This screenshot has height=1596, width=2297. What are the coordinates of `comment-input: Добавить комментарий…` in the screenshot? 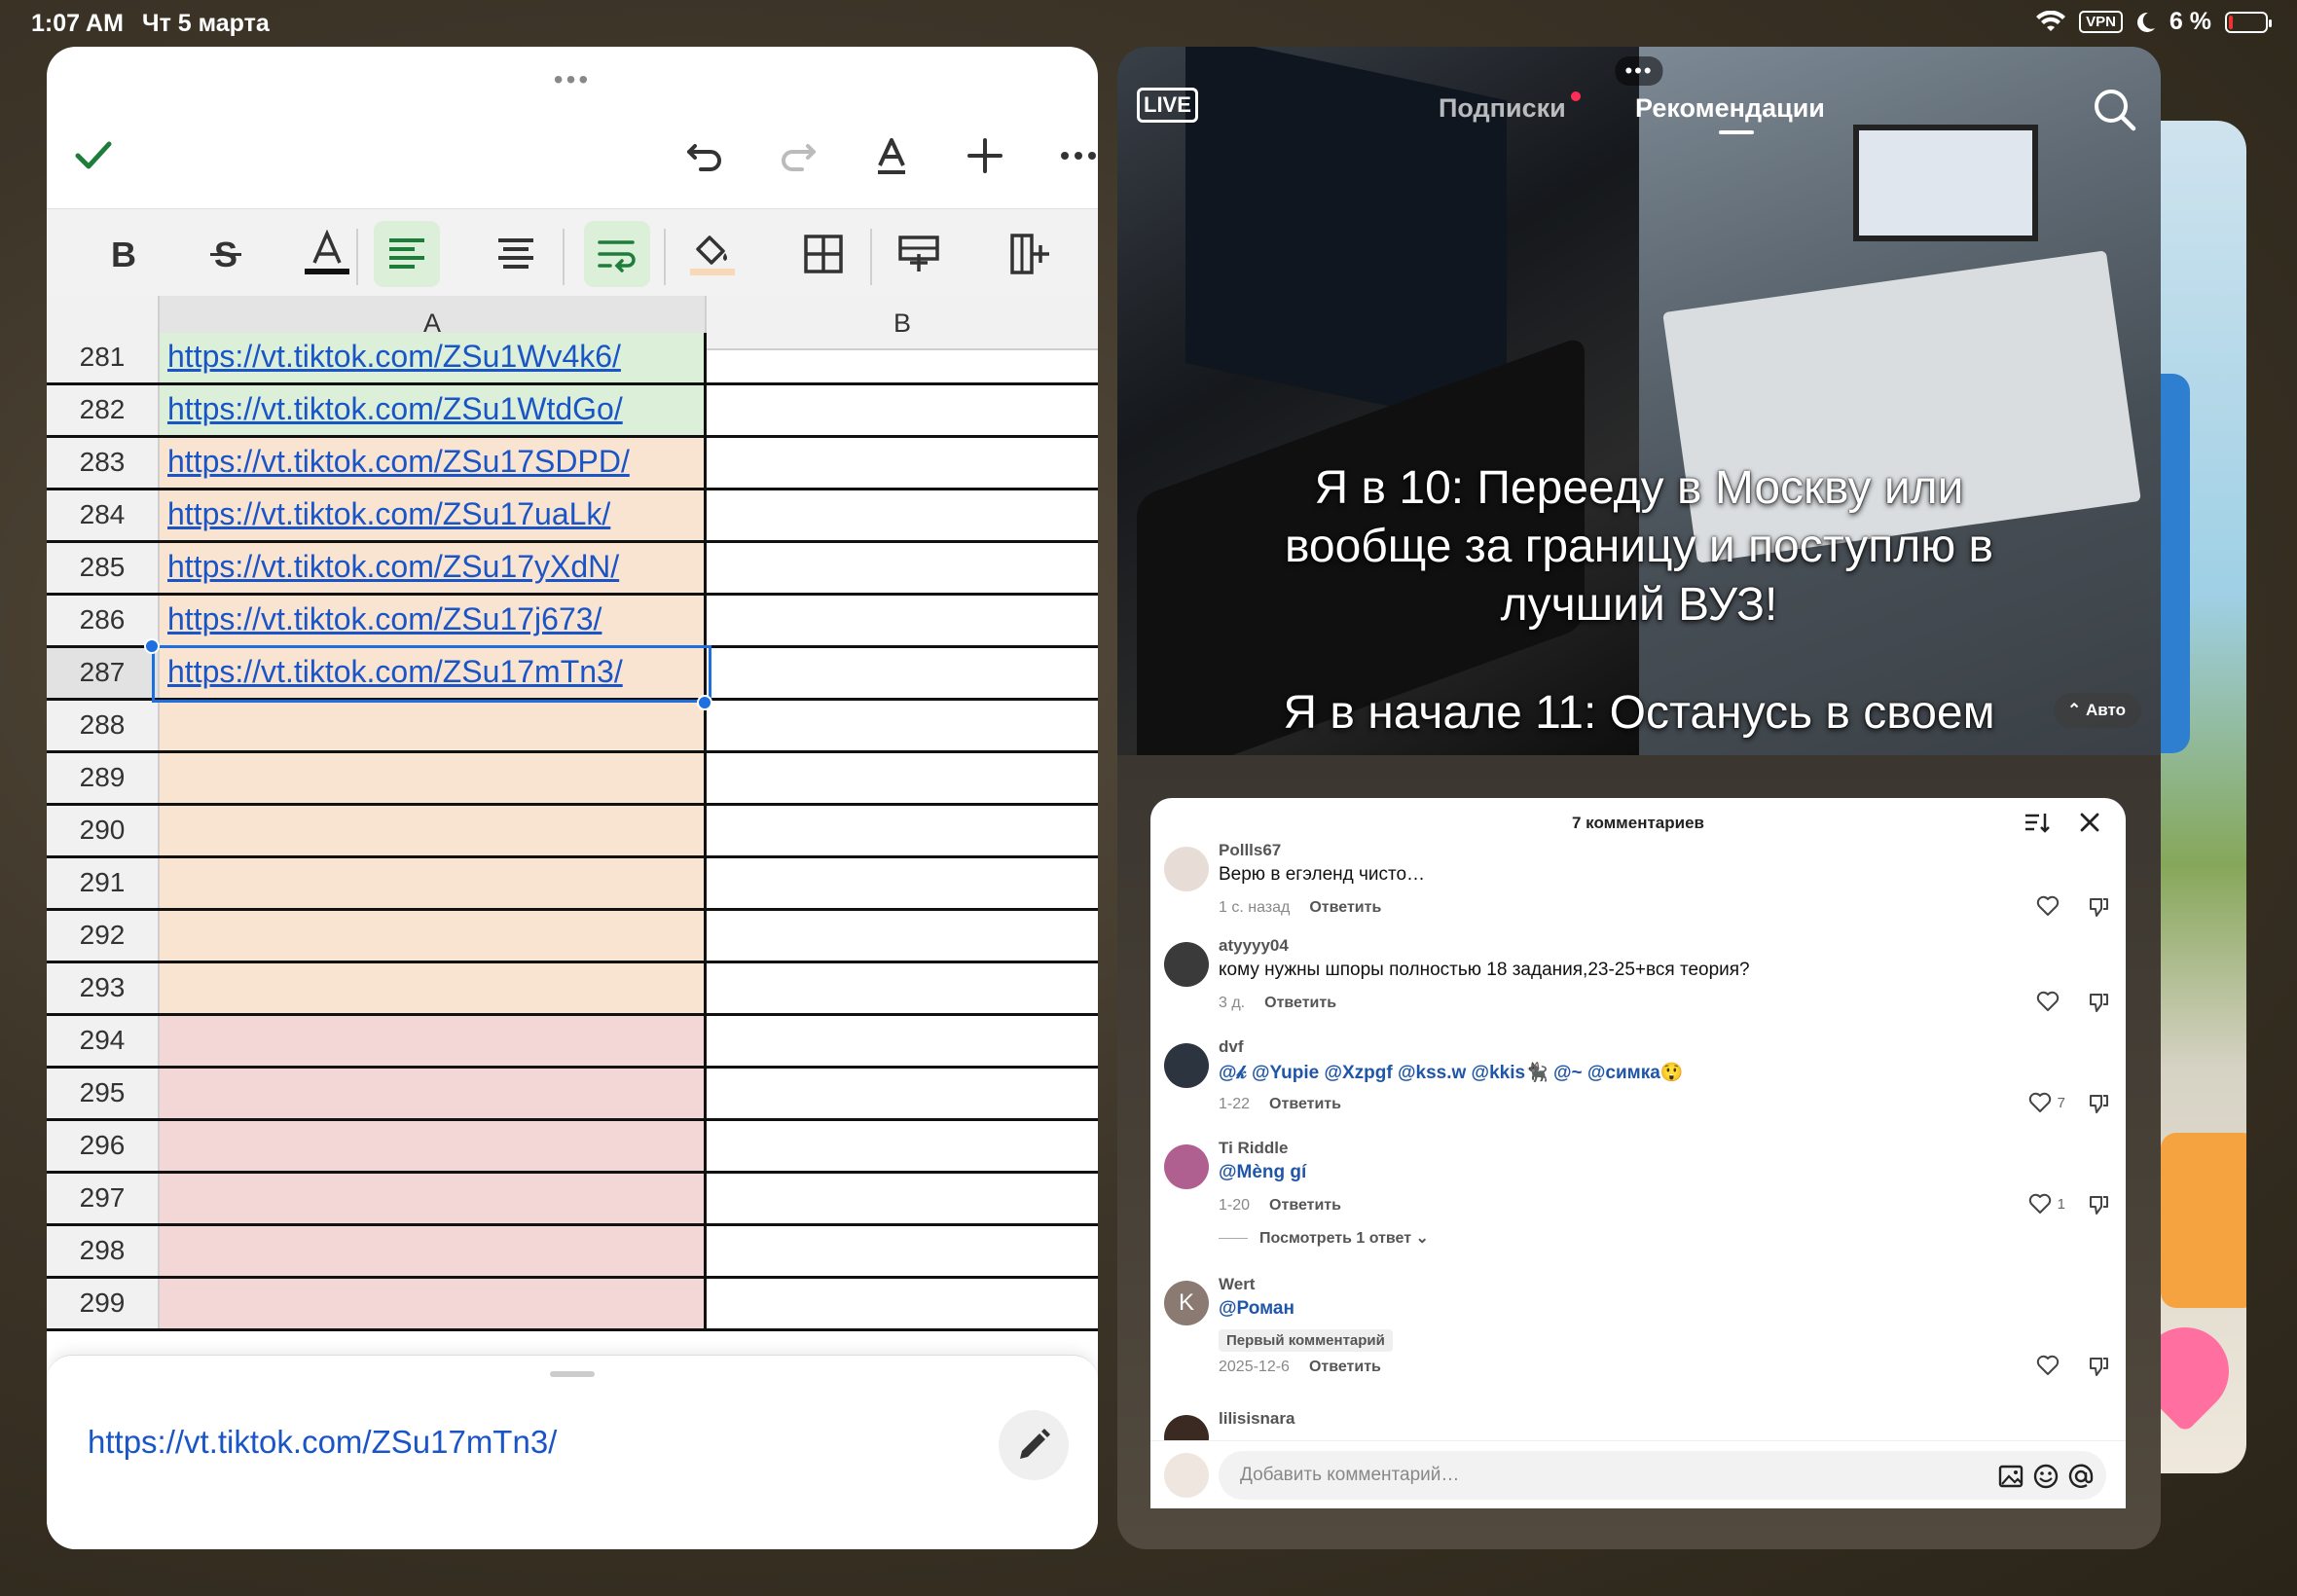 It's located at (1662, 1475).